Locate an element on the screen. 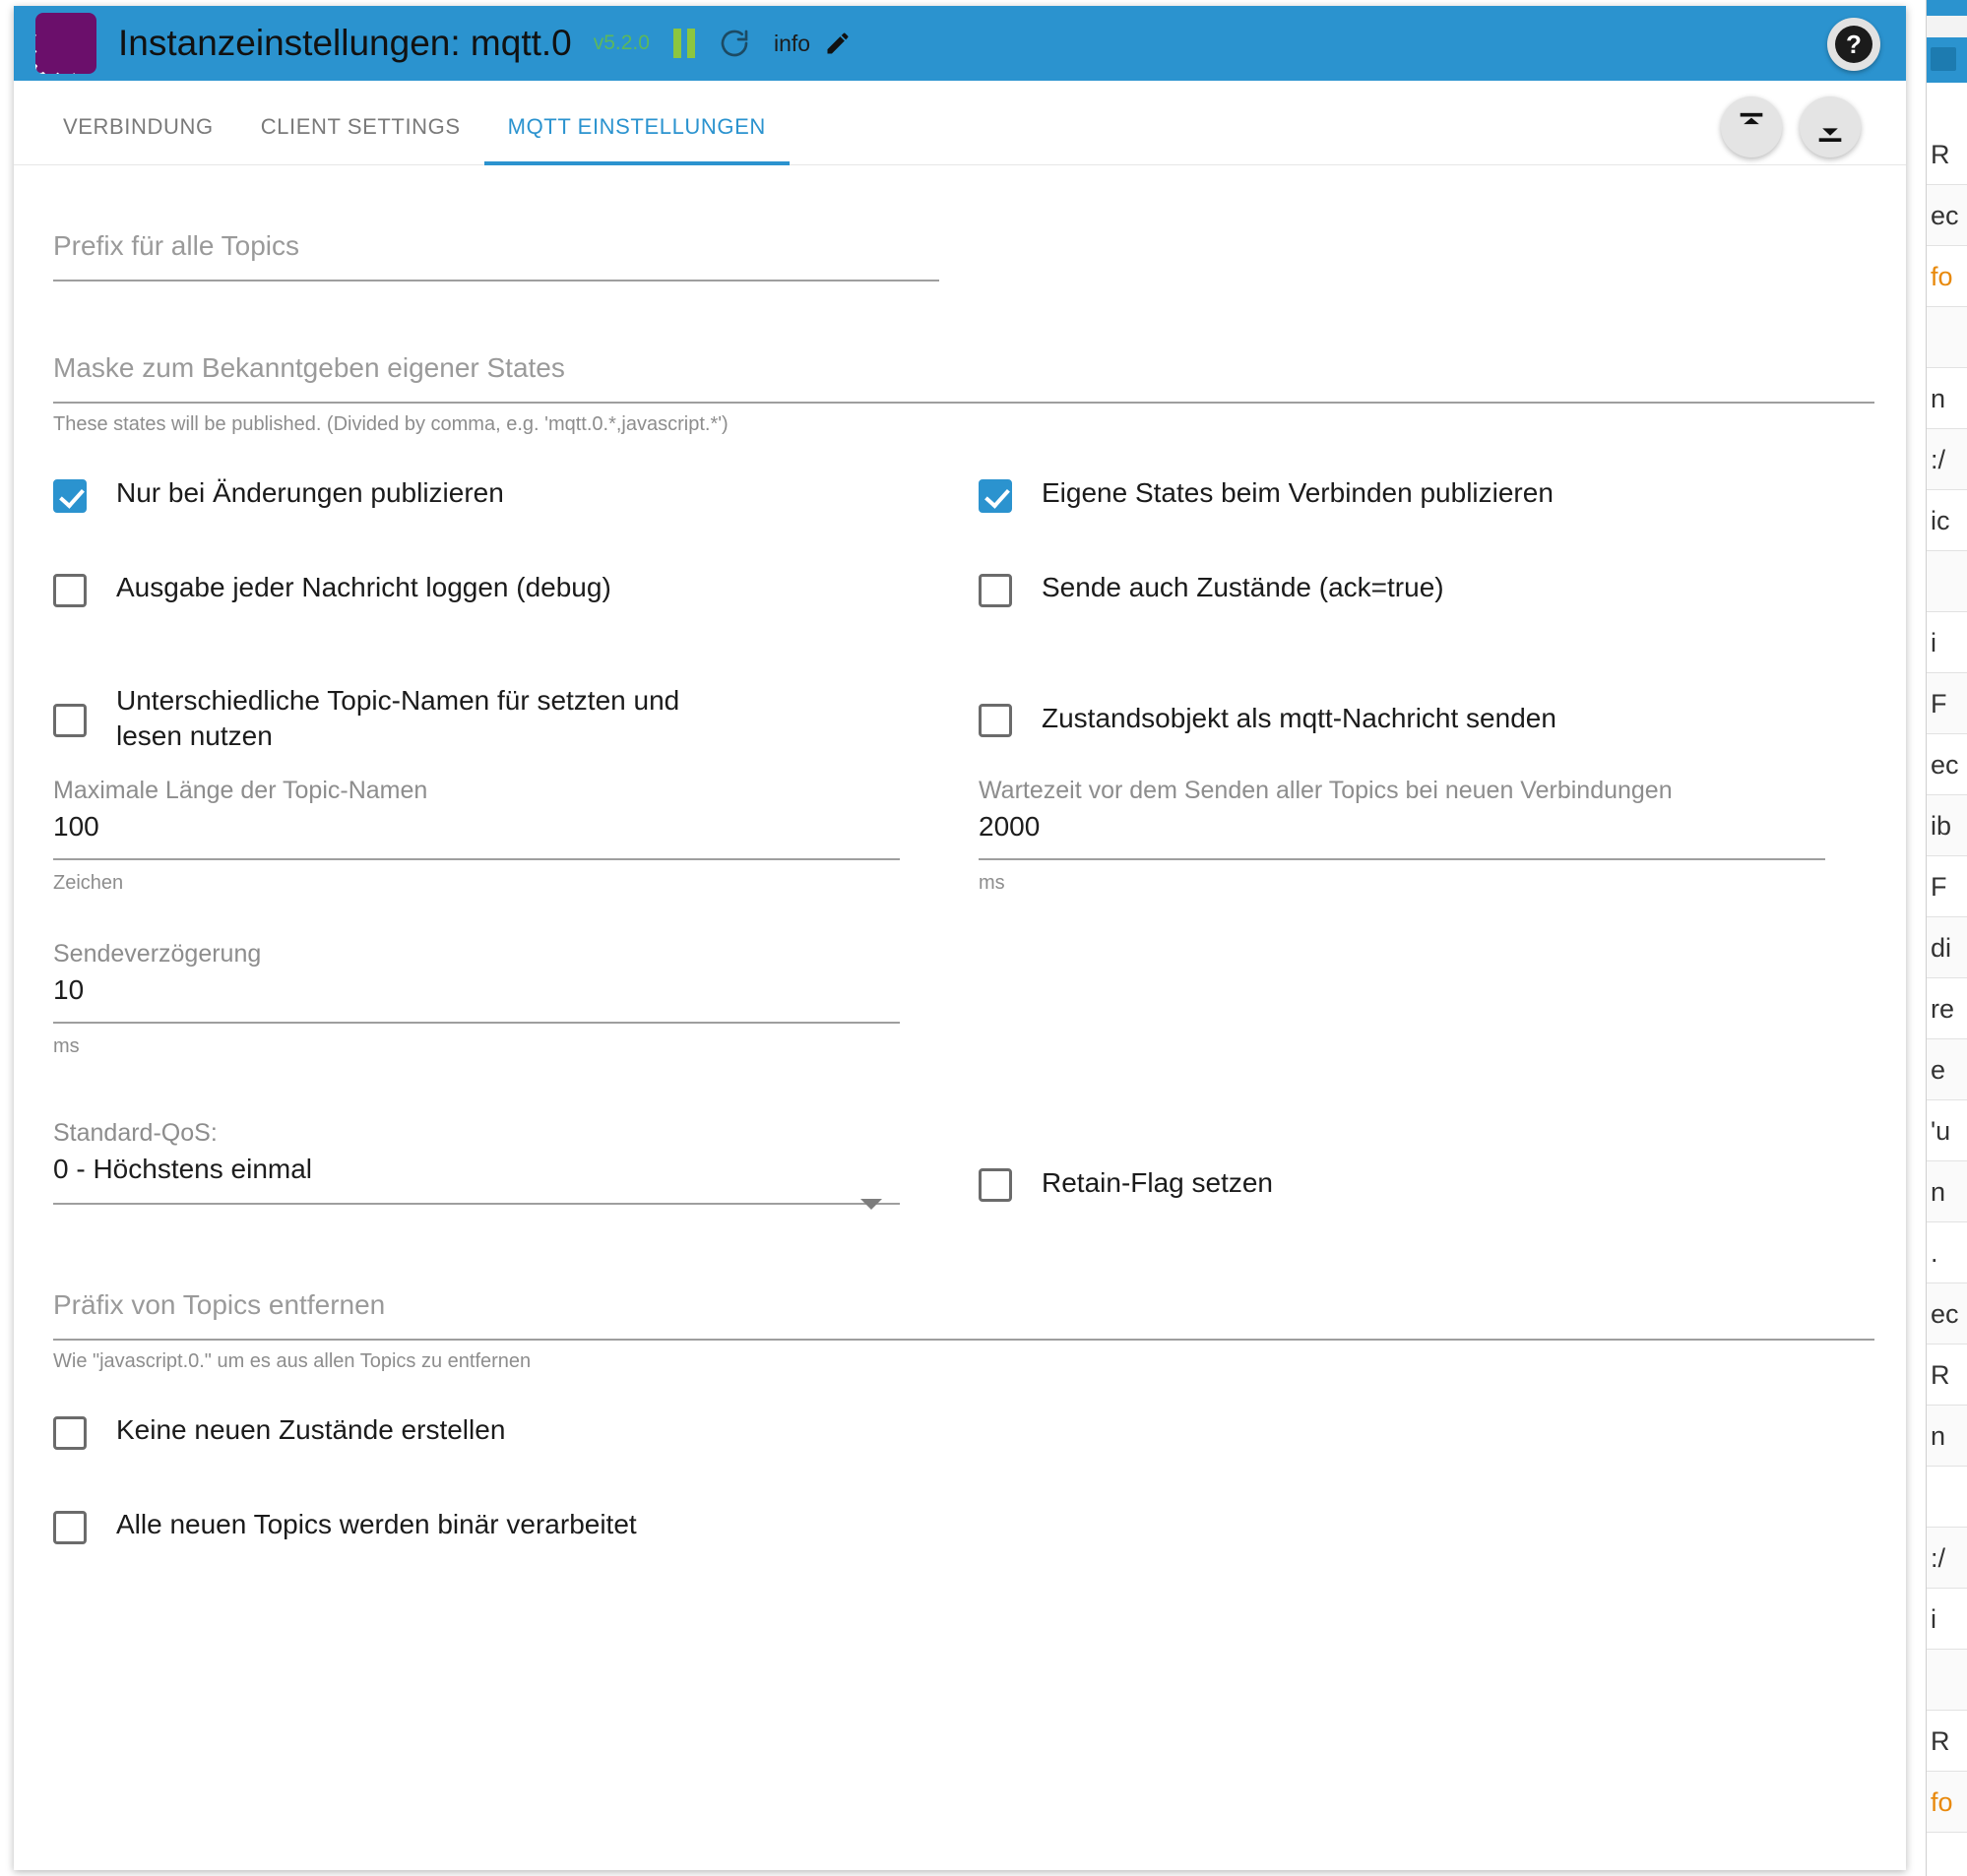  background-window-row: di is located at coordinates (1947, 947).